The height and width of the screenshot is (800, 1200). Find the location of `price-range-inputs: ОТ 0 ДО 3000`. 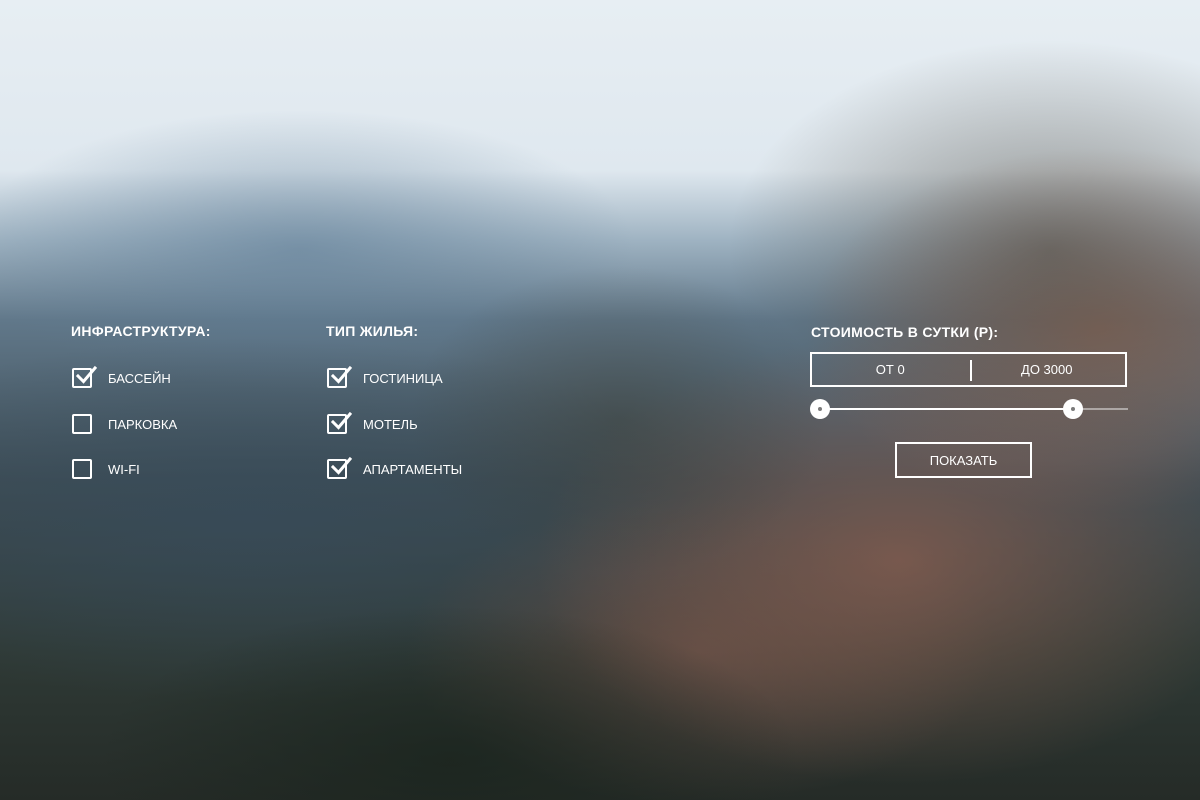

price-range-inputs: ОТ 0 ДО 3000 is located at coordinates (968, 369).